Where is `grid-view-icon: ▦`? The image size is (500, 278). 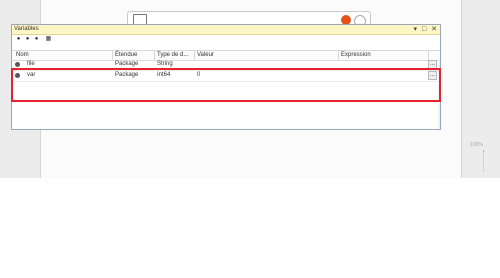
grid-view-icon: ▦ is located at coordinates (48, 39).